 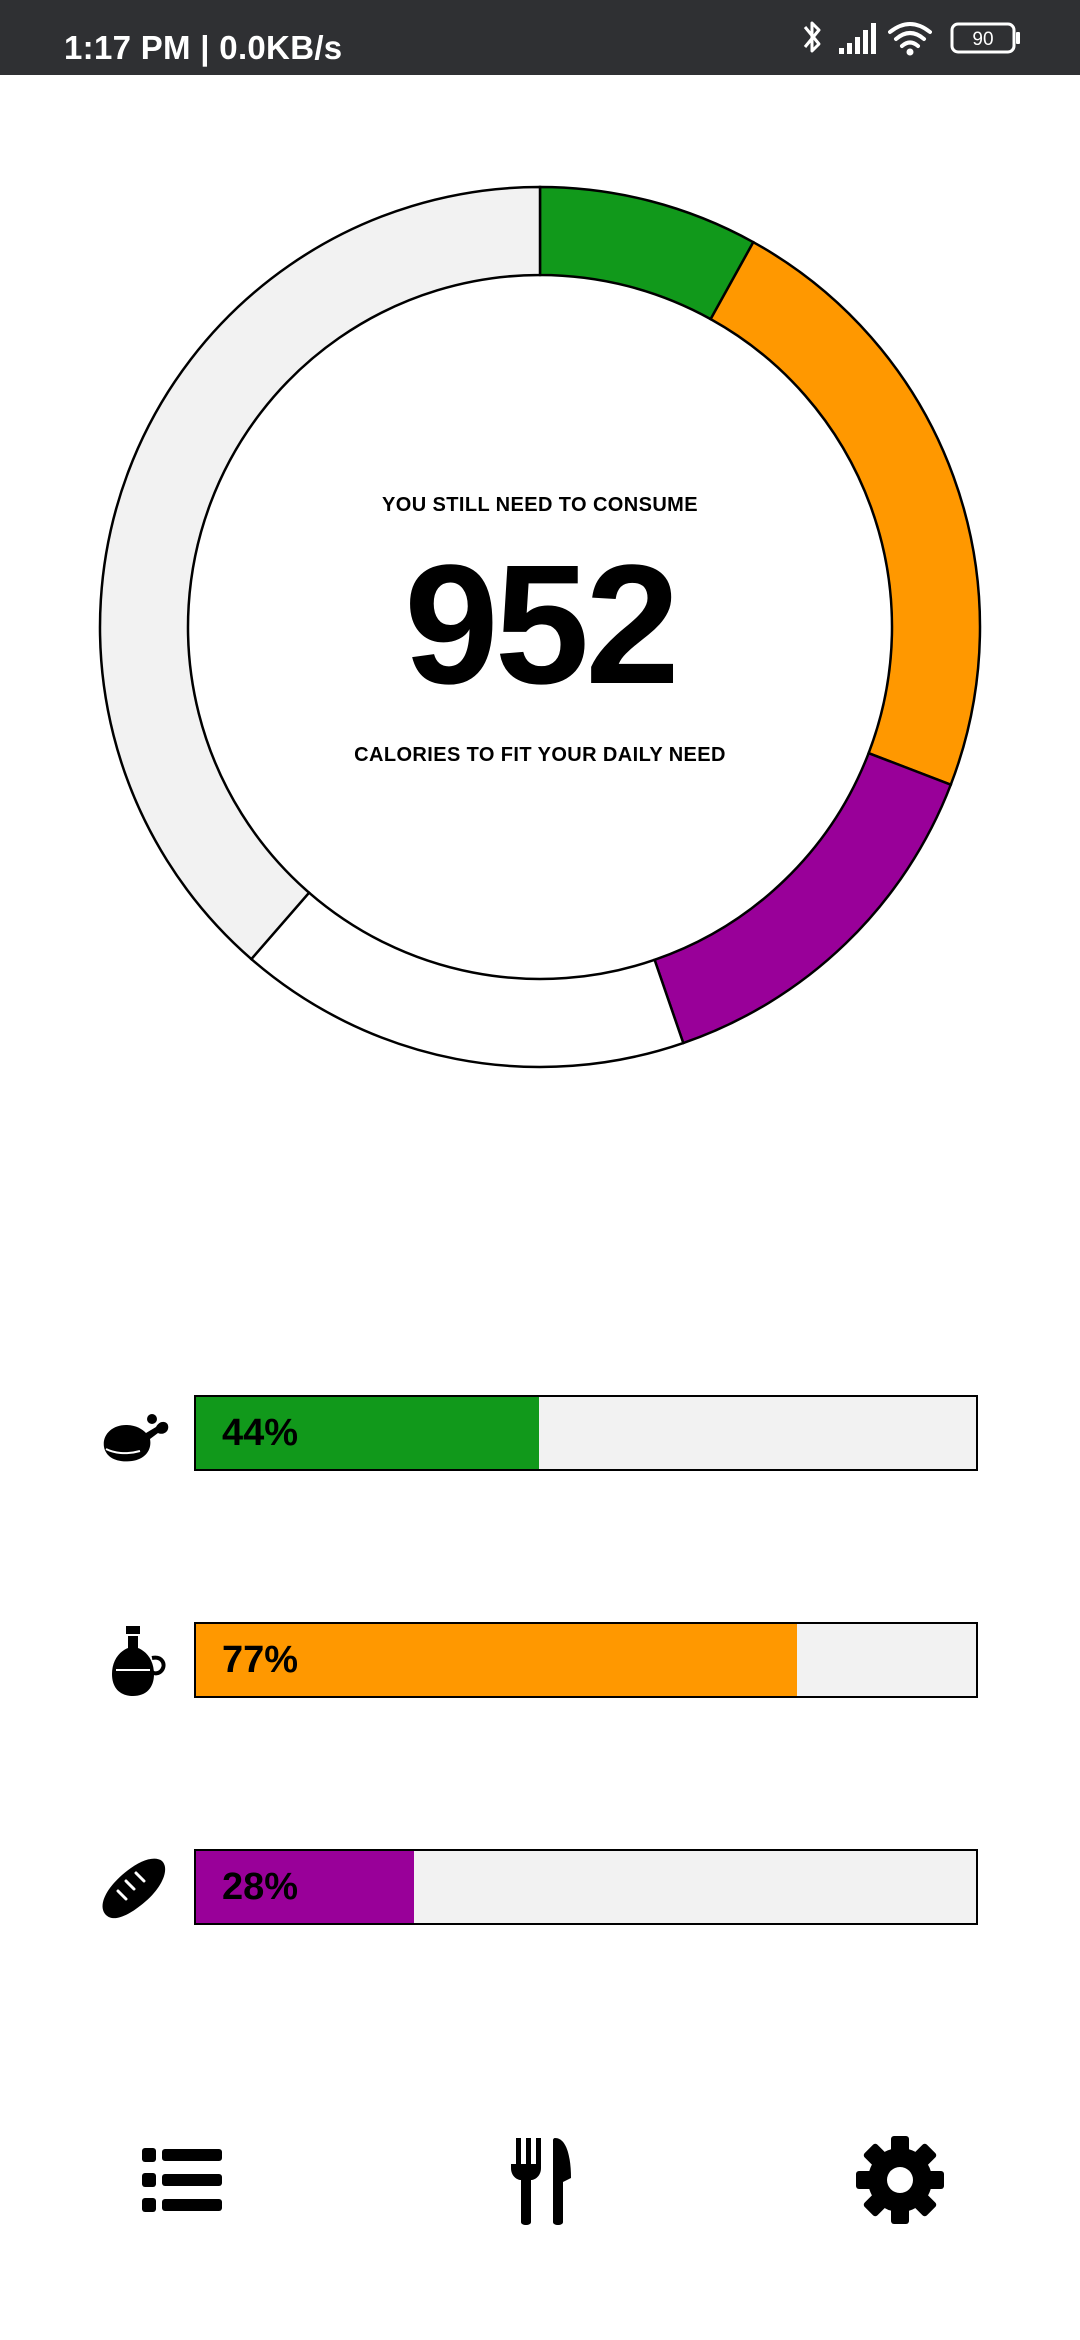 I want to click on list-icon, so click(x=182, y=2180).